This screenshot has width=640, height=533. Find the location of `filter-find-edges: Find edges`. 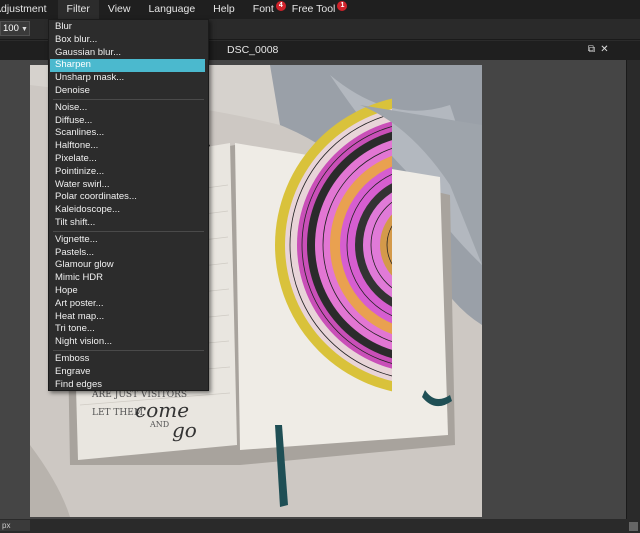

filter-find-edges: Find edges is located at coordinates (128, 385).